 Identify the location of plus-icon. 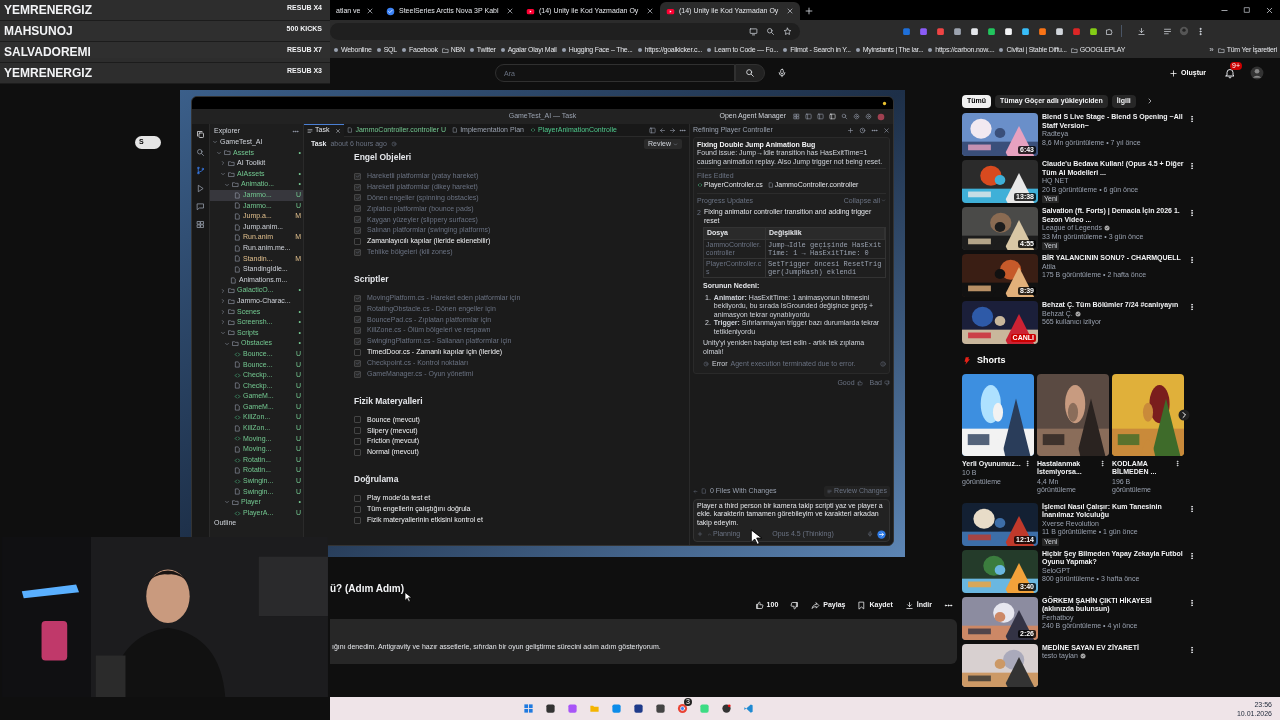
(850, 130).